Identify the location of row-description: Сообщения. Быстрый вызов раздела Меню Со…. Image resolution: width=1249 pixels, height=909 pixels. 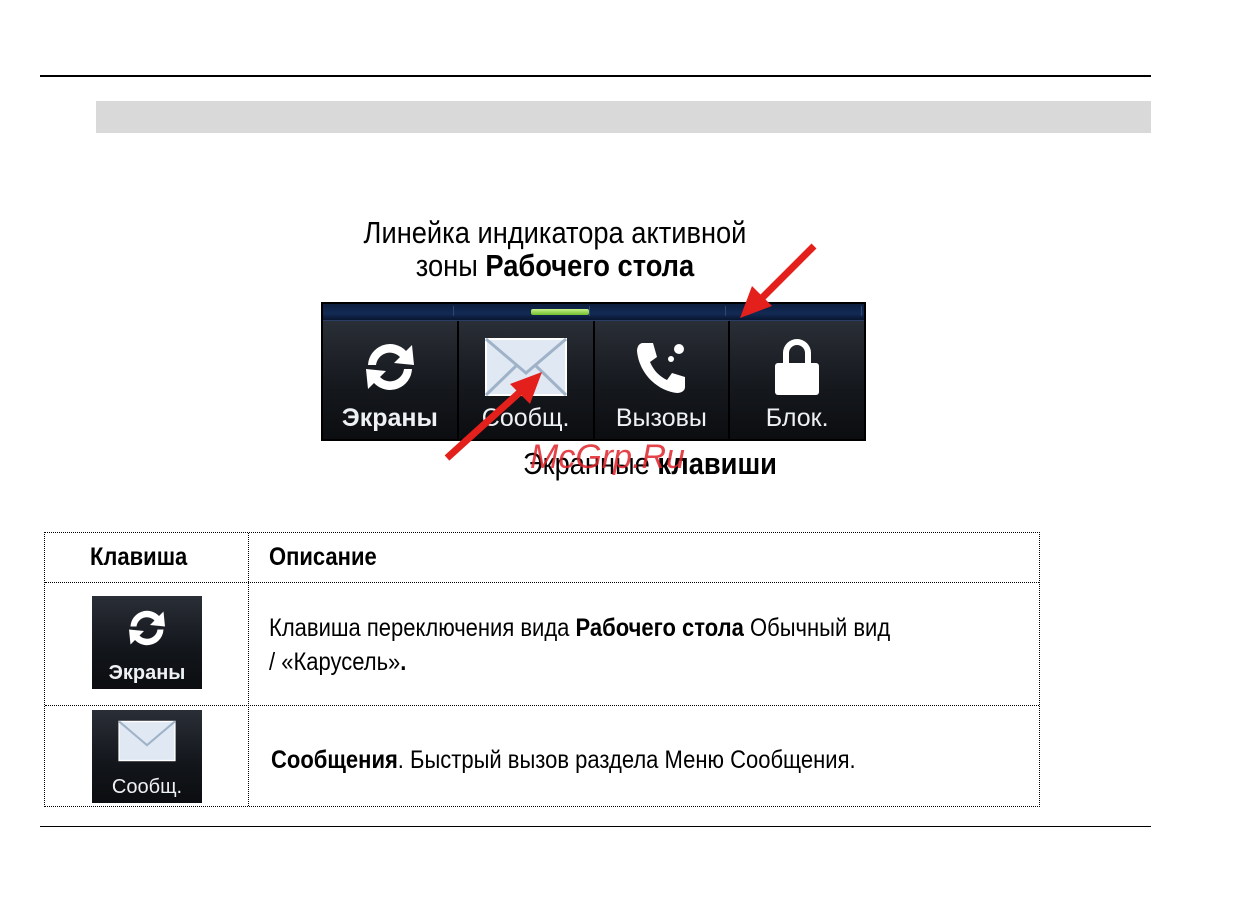
(563, 760).